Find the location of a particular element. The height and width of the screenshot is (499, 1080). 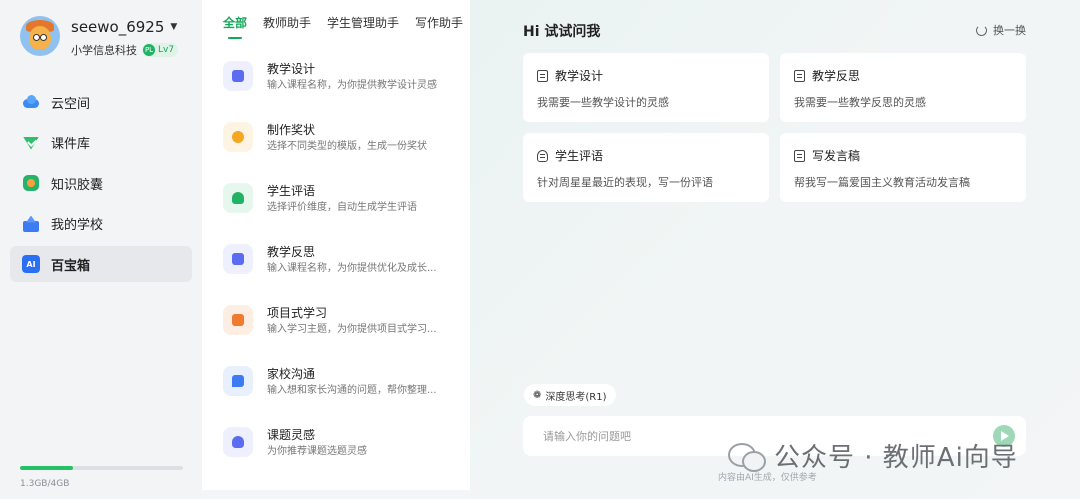

card-title: 教学设计 is located at coordinates (579, 76).